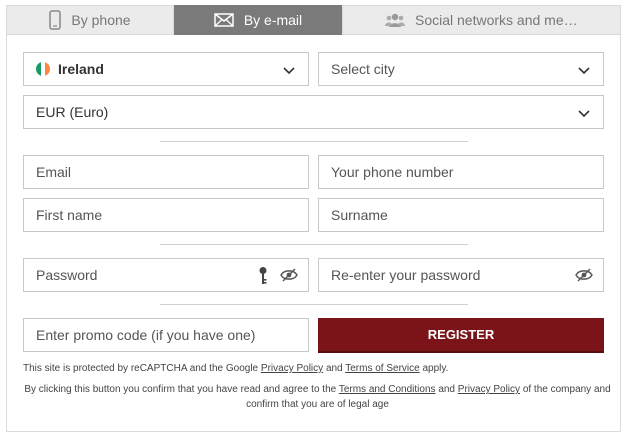 The height and width of the screenshot is (440, 629). Describe the element at coordinates (461, 215) in the screenshot. I see `surname-field: Surname` at that location.